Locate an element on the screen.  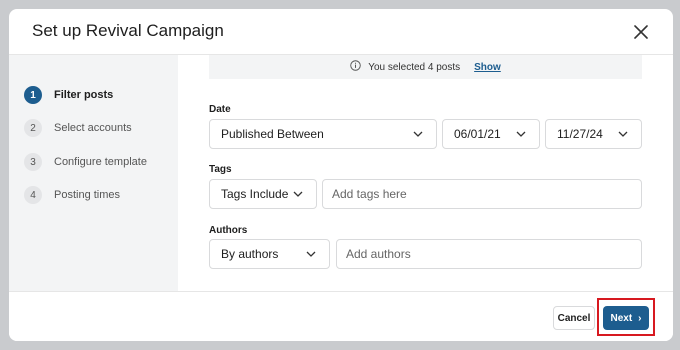
tags-mode-select: Tags Include is located at coordinates (263, 194).